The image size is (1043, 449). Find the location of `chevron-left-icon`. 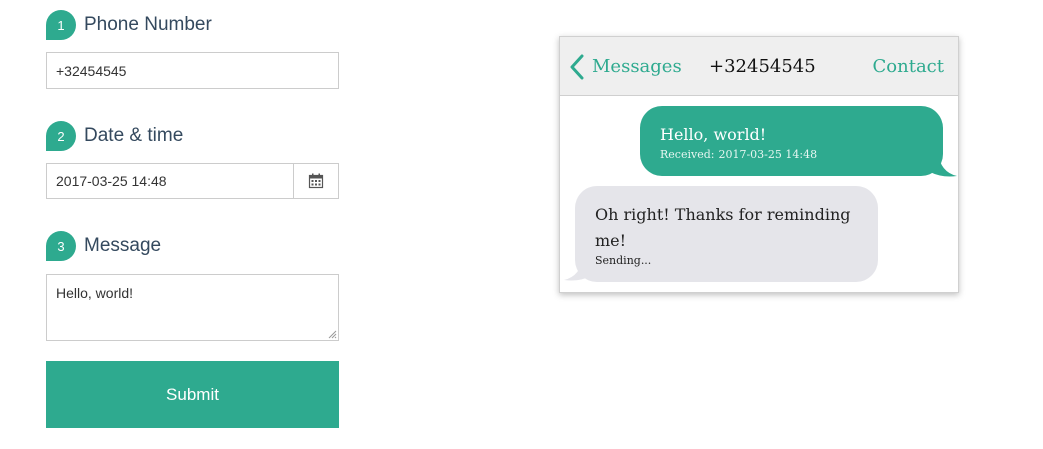

chevron-left-icon is located at coordinates (577, 66).